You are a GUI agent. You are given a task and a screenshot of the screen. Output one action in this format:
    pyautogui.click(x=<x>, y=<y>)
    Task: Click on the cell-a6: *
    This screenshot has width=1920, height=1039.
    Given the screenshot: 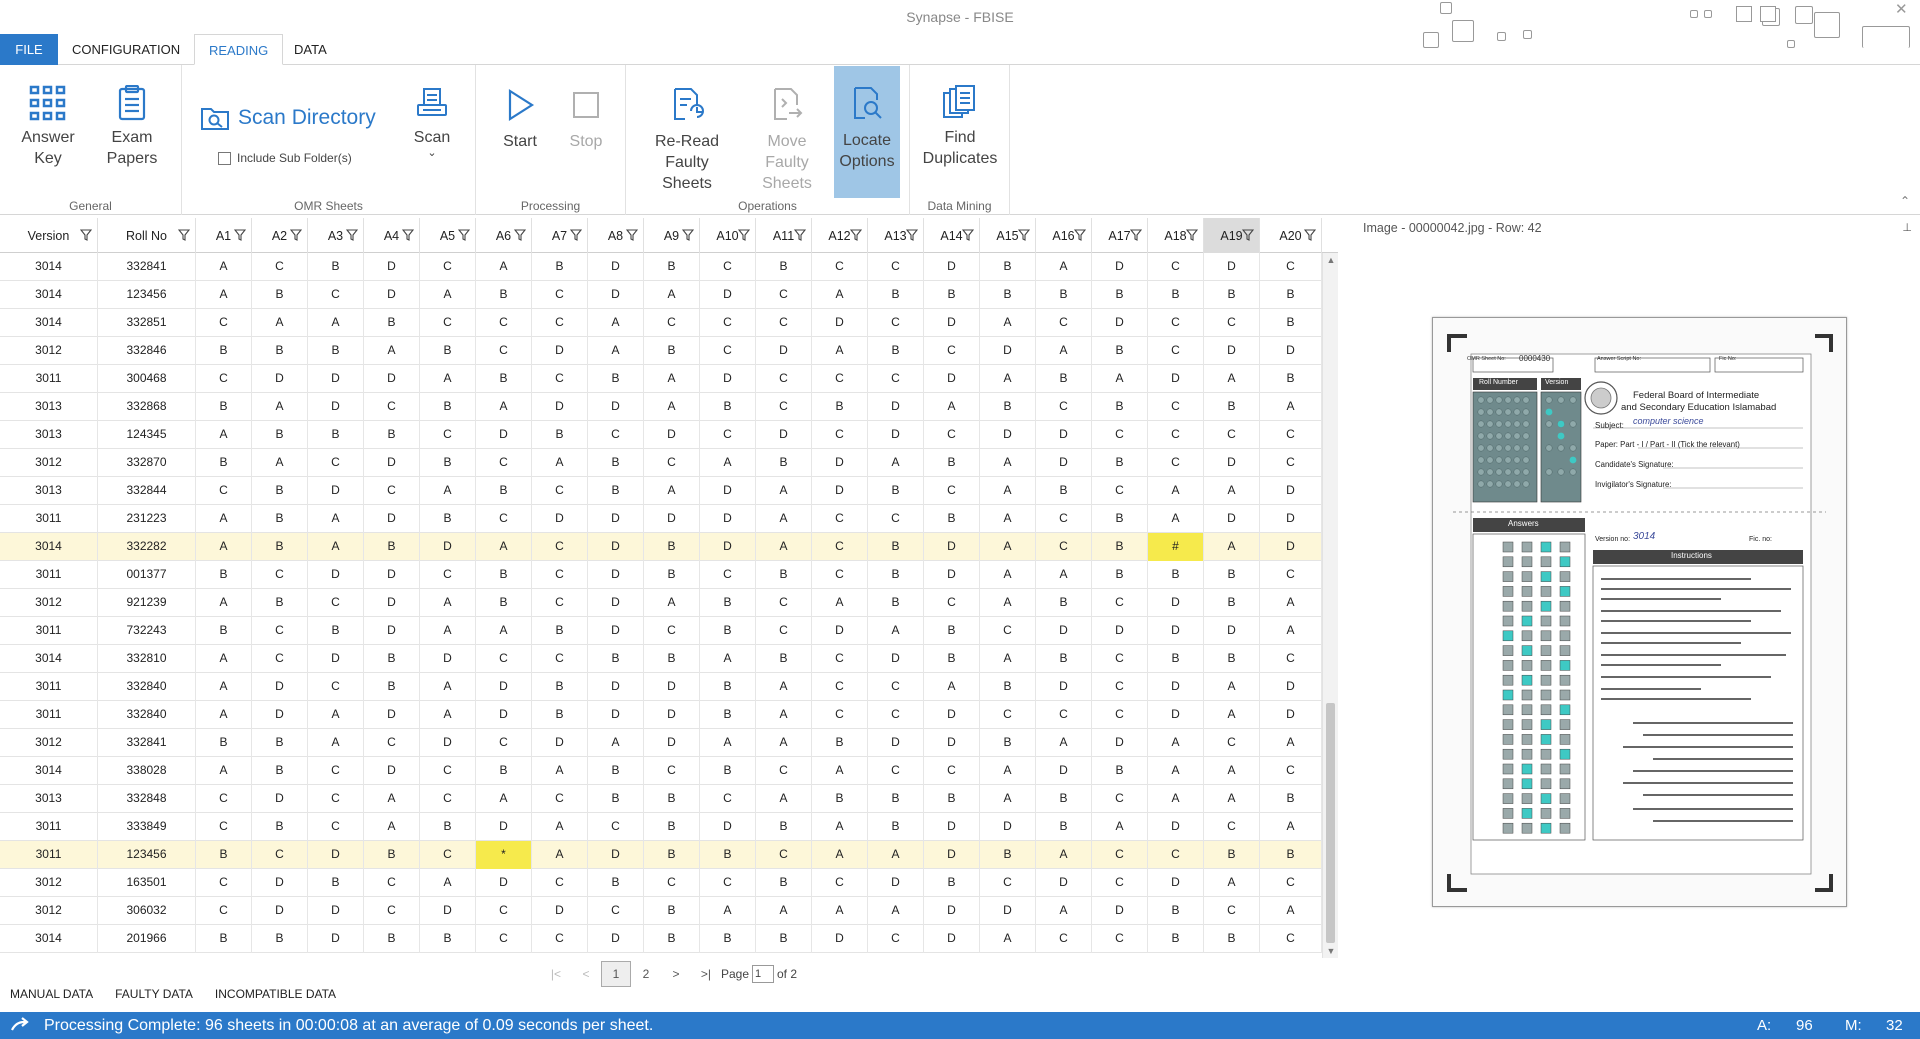 What is the action you would take?
    pyautogui.click(x=504, y=855)
    